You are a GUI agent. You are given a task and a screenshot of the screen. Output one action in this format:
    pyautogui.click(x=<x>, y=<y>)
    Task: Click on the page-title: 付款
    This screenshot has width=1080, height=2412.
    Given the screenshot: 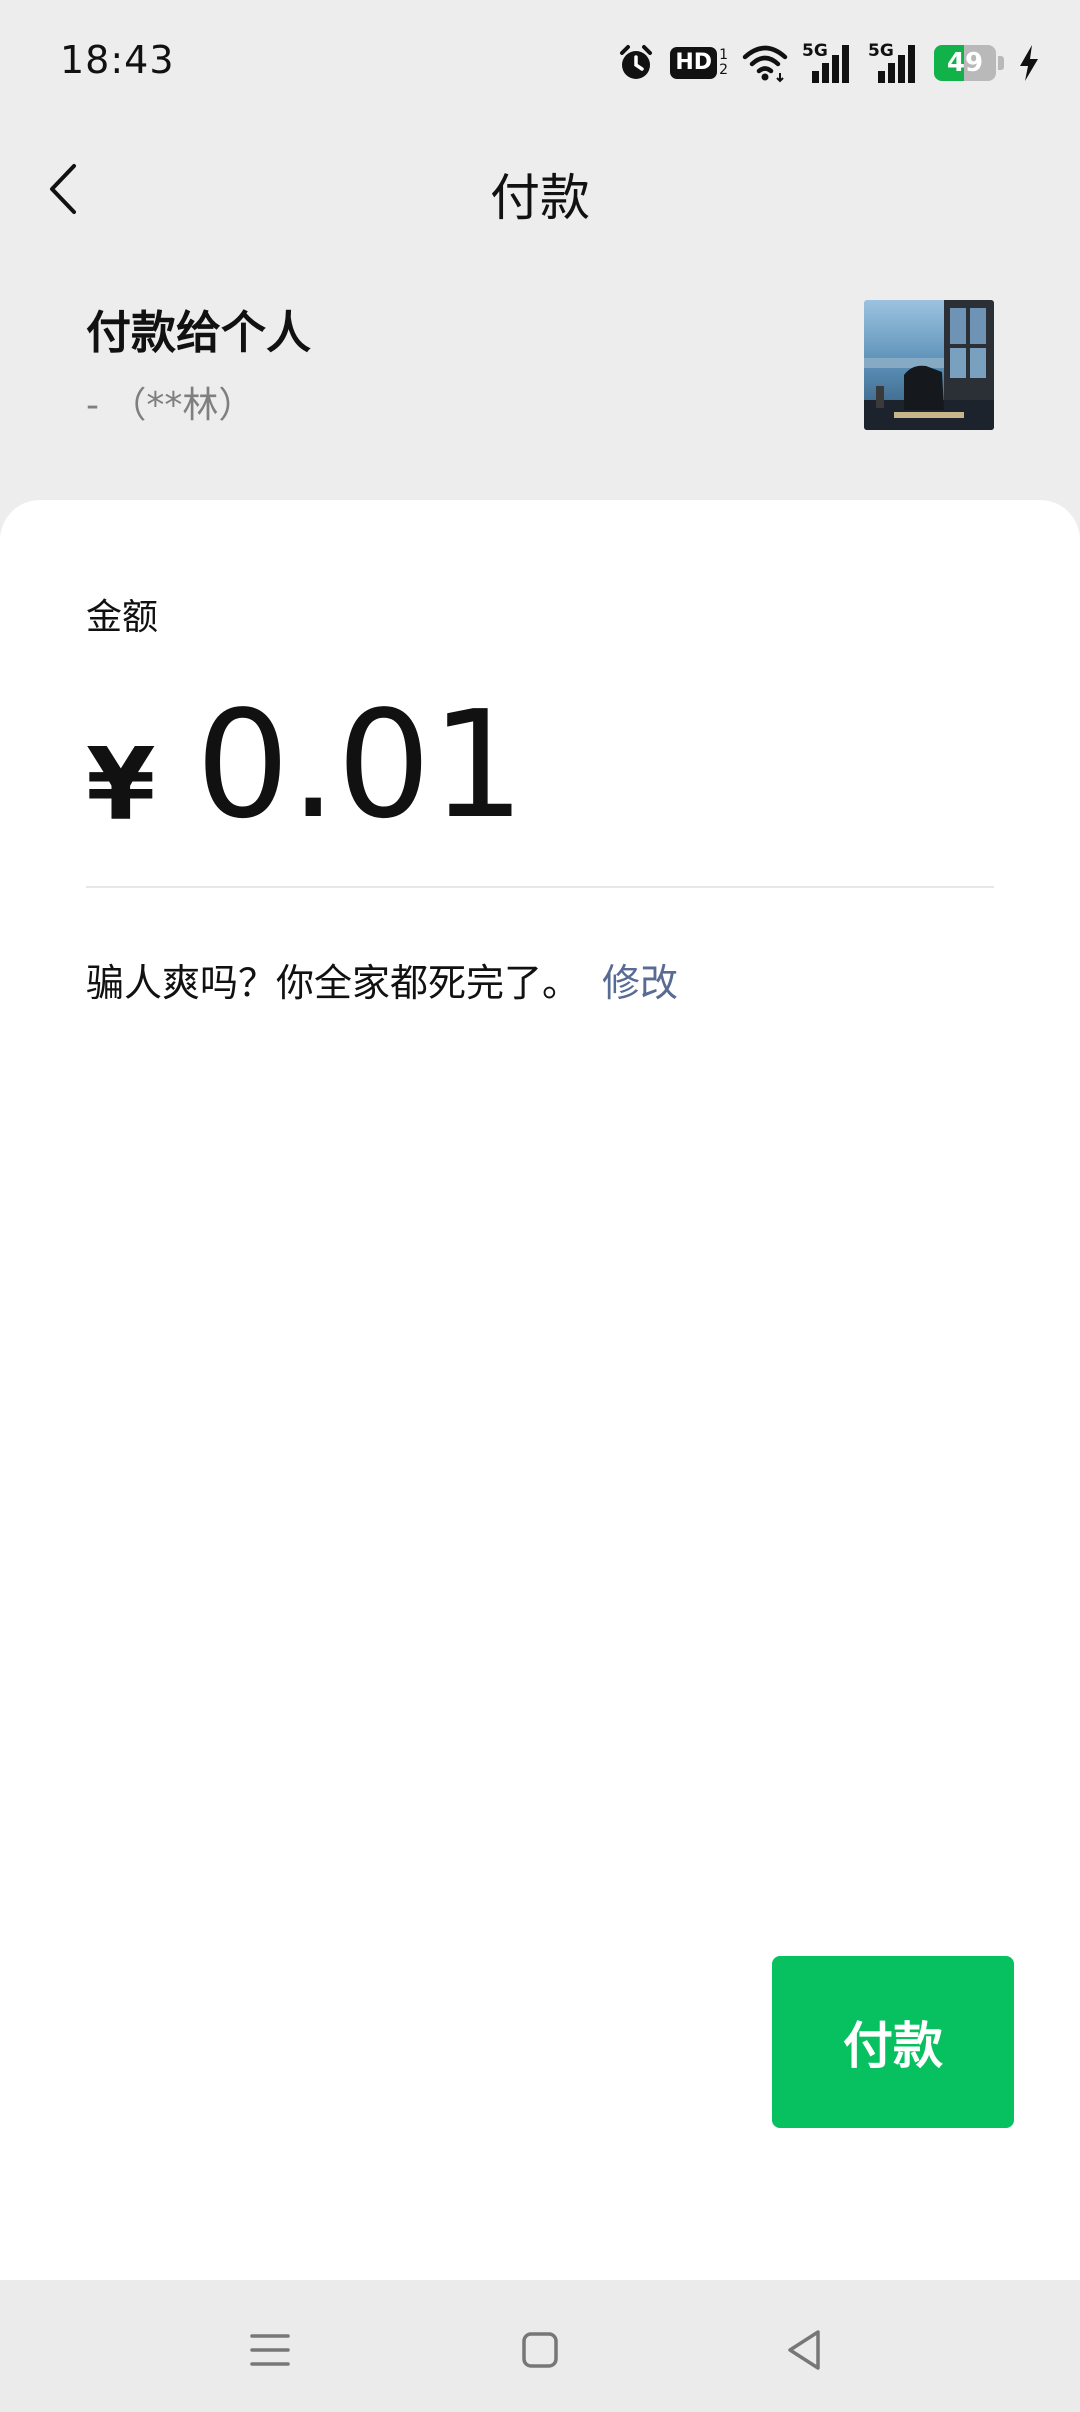 What is the action you would take?
    pyautogui.click(x=540, y=198)
    